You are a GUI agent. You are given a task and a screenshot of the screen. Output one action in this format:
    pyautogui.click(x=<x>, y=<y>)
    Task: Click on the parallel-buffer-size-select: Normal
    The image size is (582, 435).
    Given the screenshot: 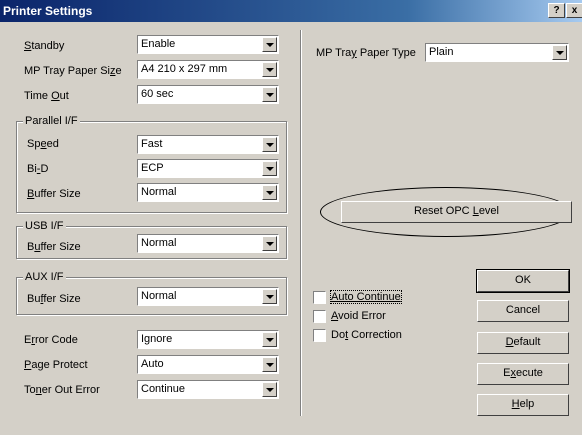 What is the action you would take?
    pyautogui.click(x=208, y=192)
    